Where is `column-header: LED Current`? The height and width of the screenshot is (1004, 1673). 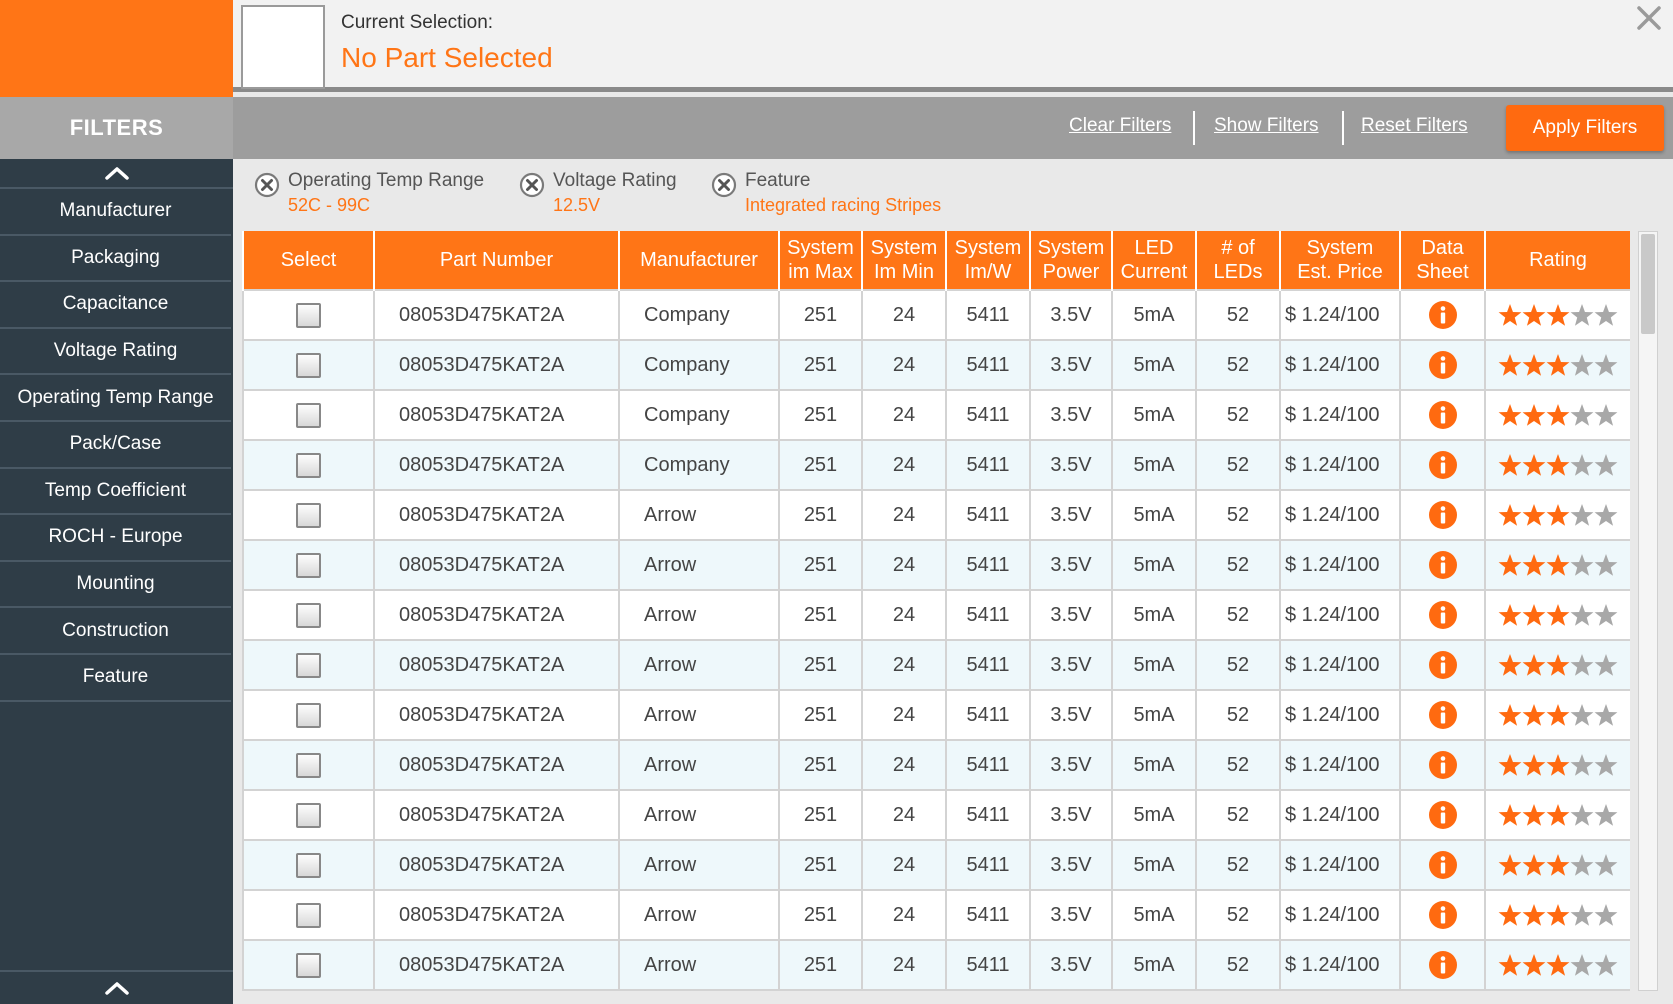
column-header: LED Current is located at coordinates (1154, 260).